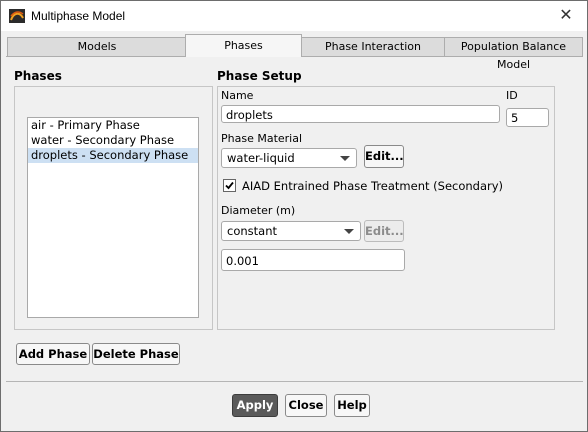 The height and width of the screenshot is (432, 588). I want to click on aiad-checkbox, so click(229, 185).